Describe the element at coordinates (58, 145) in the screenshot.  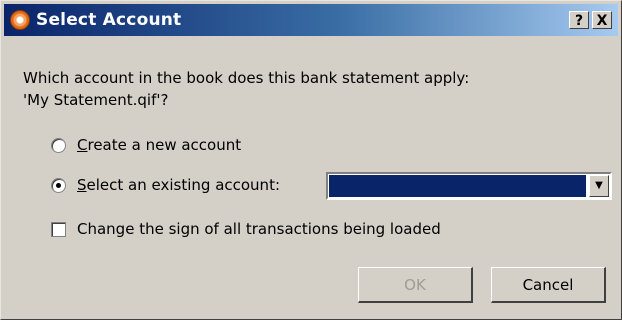
I see `radio-button-create-new` at that location.